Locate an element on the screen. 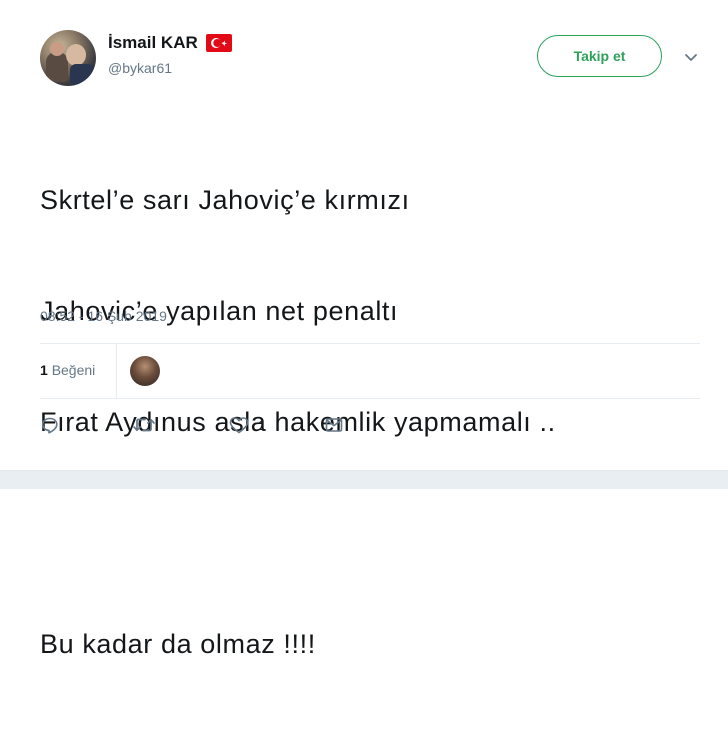  heart-icon is located at coordinates (239, 425).